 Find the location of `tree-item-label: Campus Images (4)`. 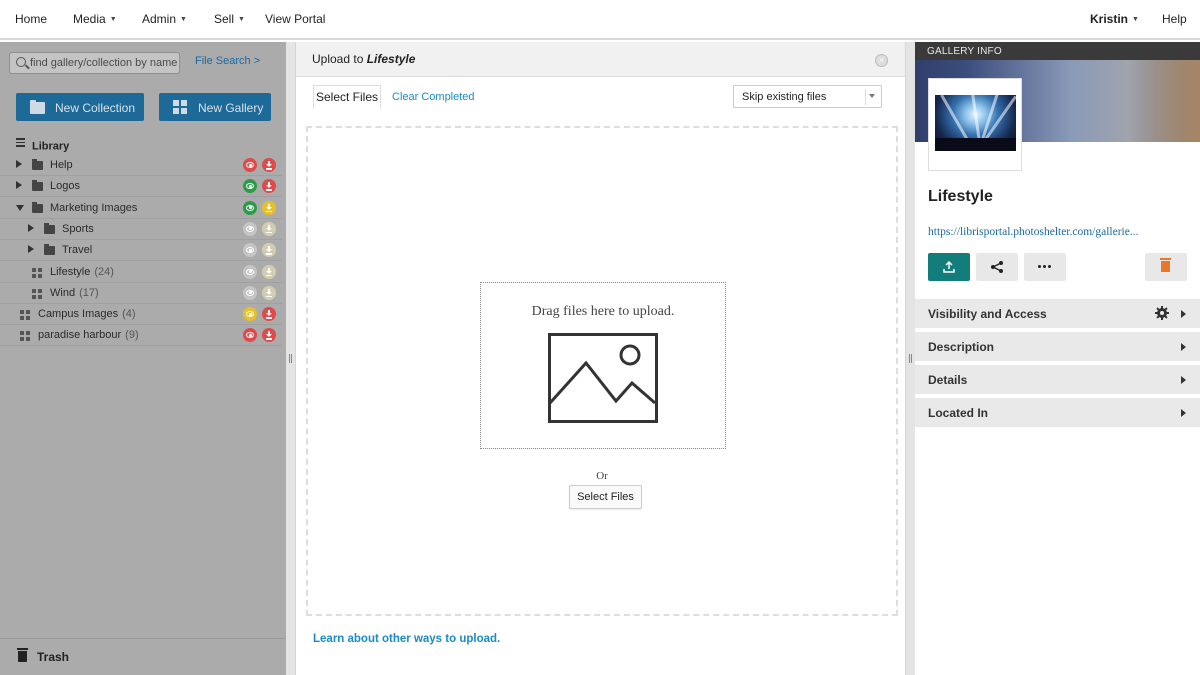

tree-item-label: Campus Images (4) is located at coordinates (87, 314).